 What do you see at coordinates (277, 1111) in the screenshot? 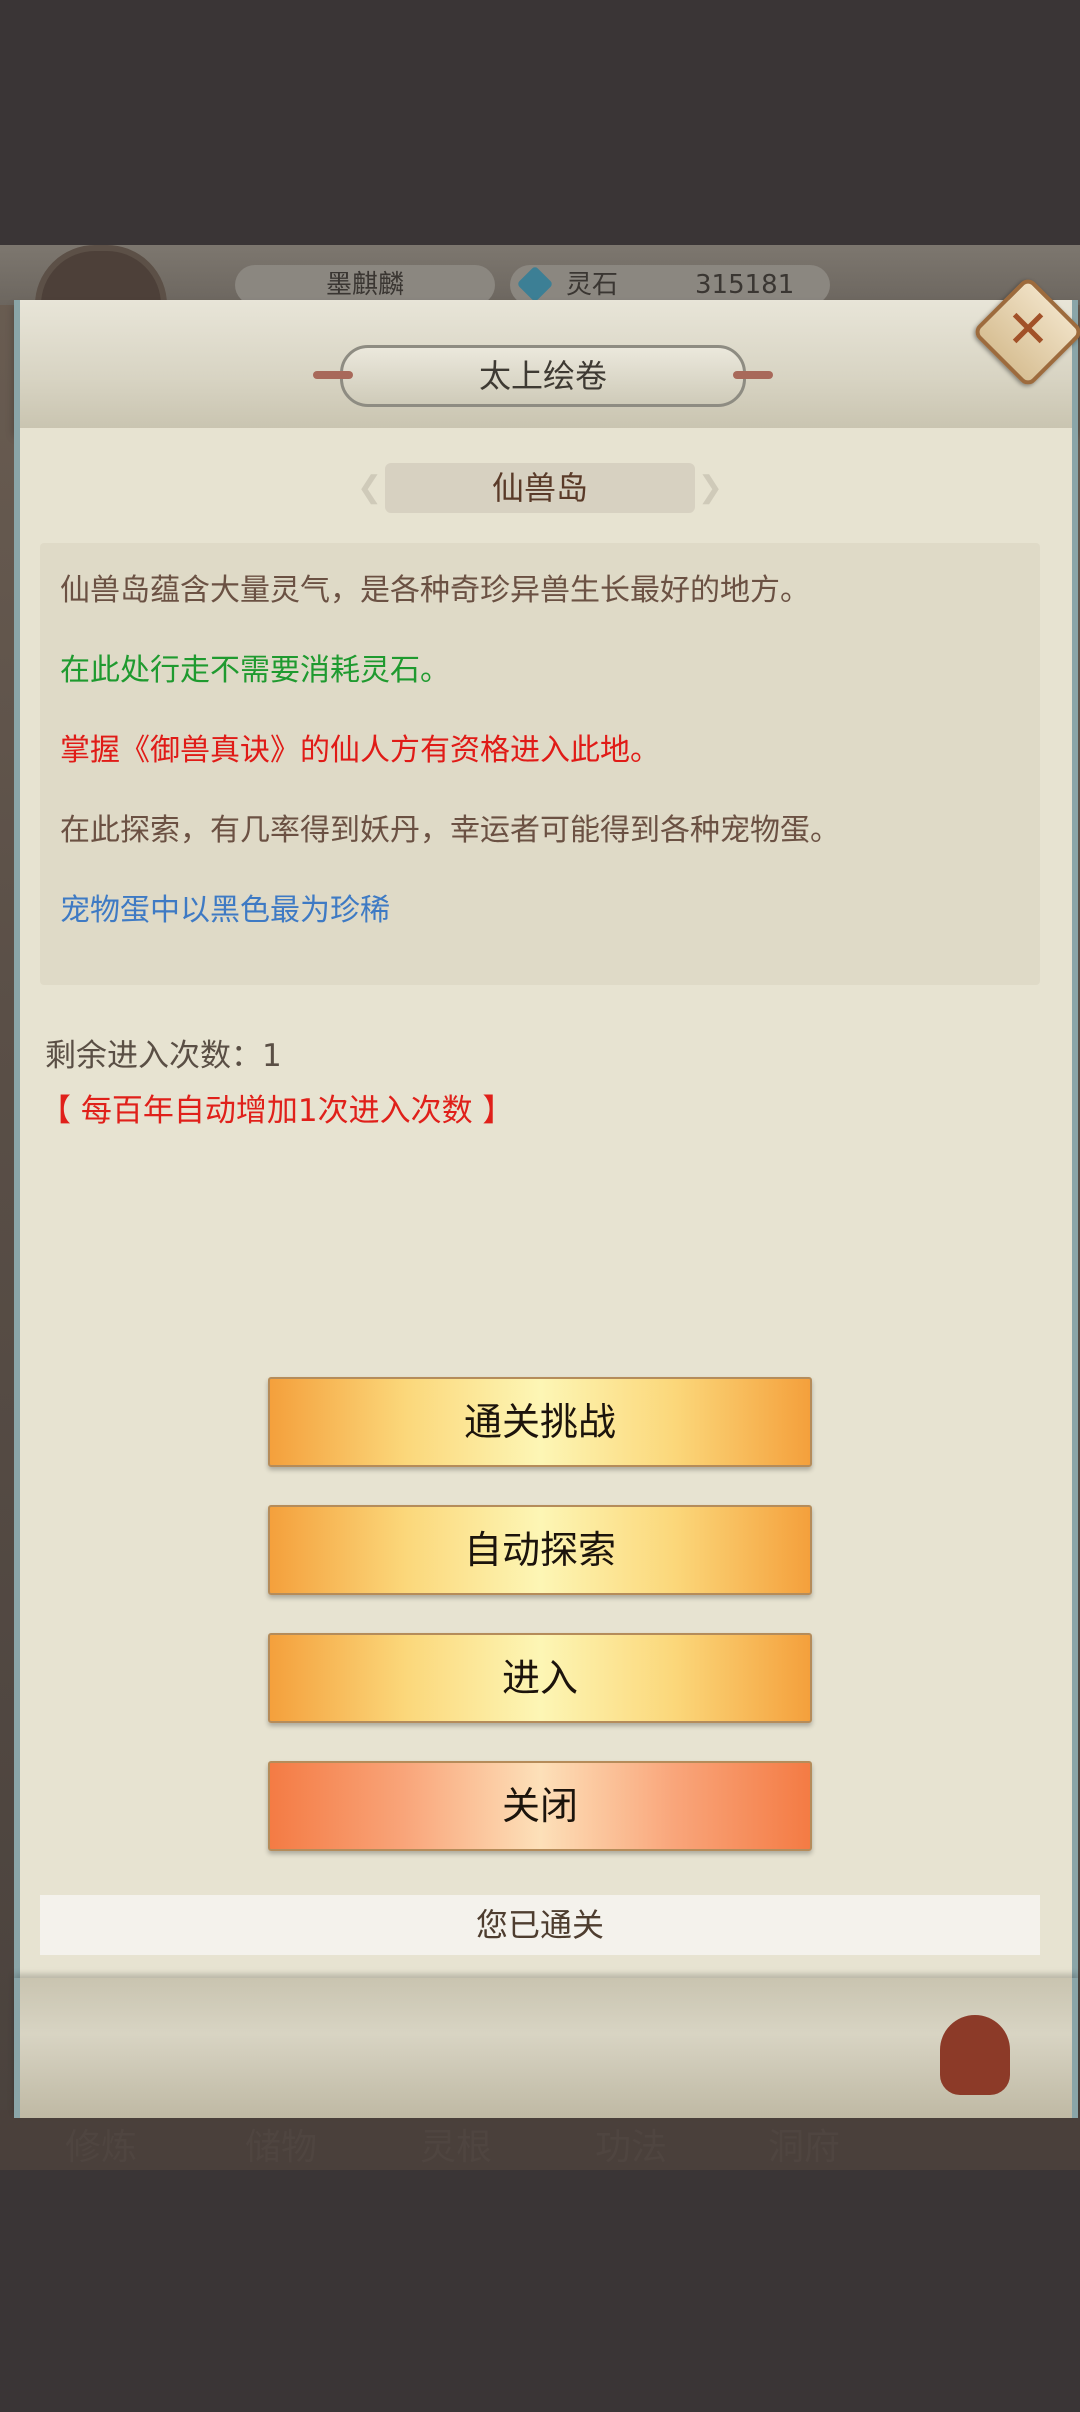
I see `auto-increase-note: 【 每百年自动增加1次进入次数 】` at bounding box center [277, 1111].